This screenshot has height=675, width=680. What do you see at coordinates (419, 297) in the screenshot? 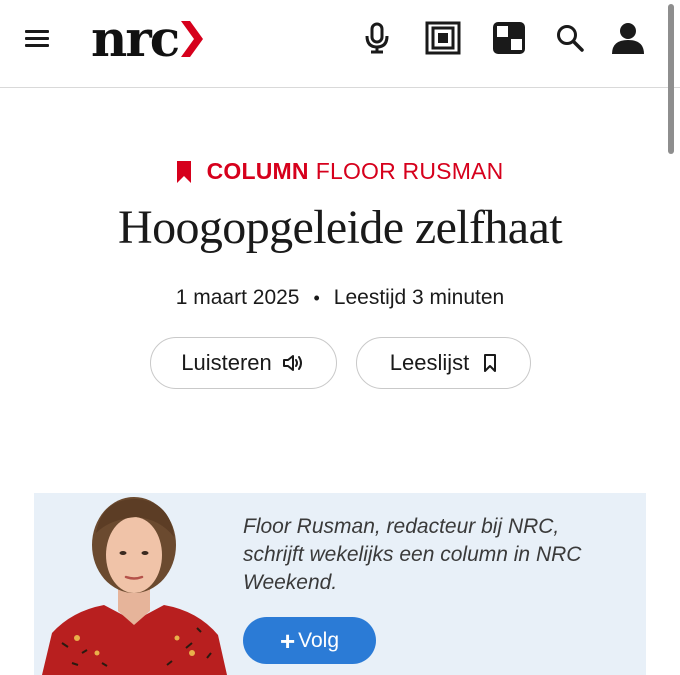
I see `reading-time: Leestijd 3 minuten` at bounding box center [419, 297].